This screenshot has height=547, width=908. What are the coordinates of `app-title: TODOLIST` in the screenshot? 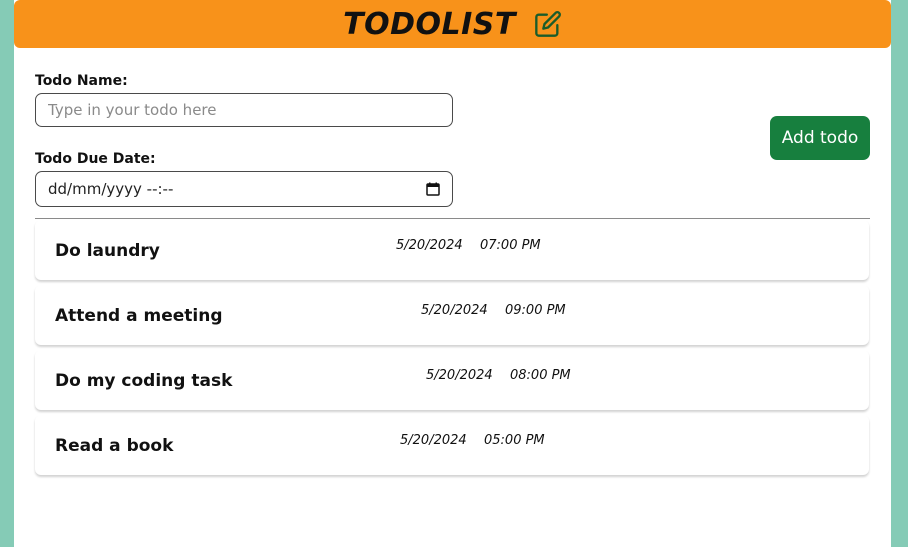 It's located at (429, 24).